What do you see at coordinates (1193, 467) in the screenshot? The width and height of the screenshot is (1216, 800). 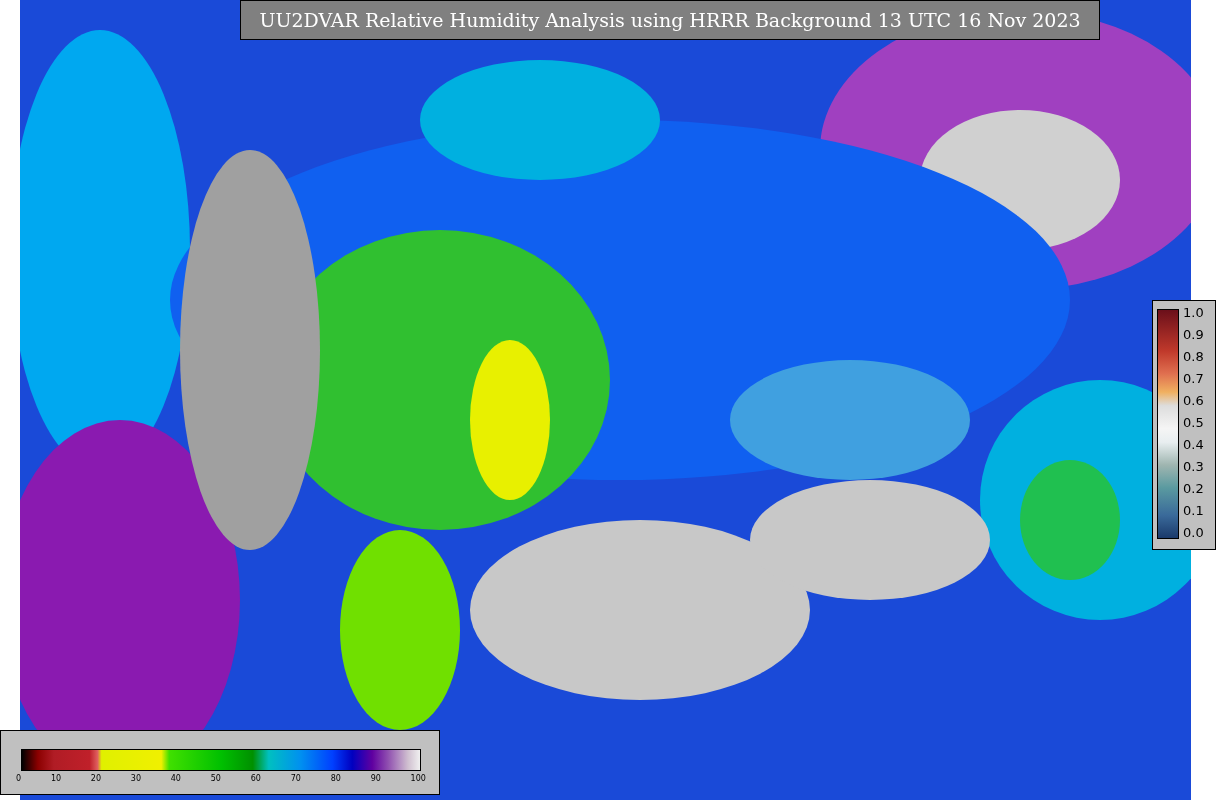 I see `tick-label: 0.3` at bounding box center [1193, 467].